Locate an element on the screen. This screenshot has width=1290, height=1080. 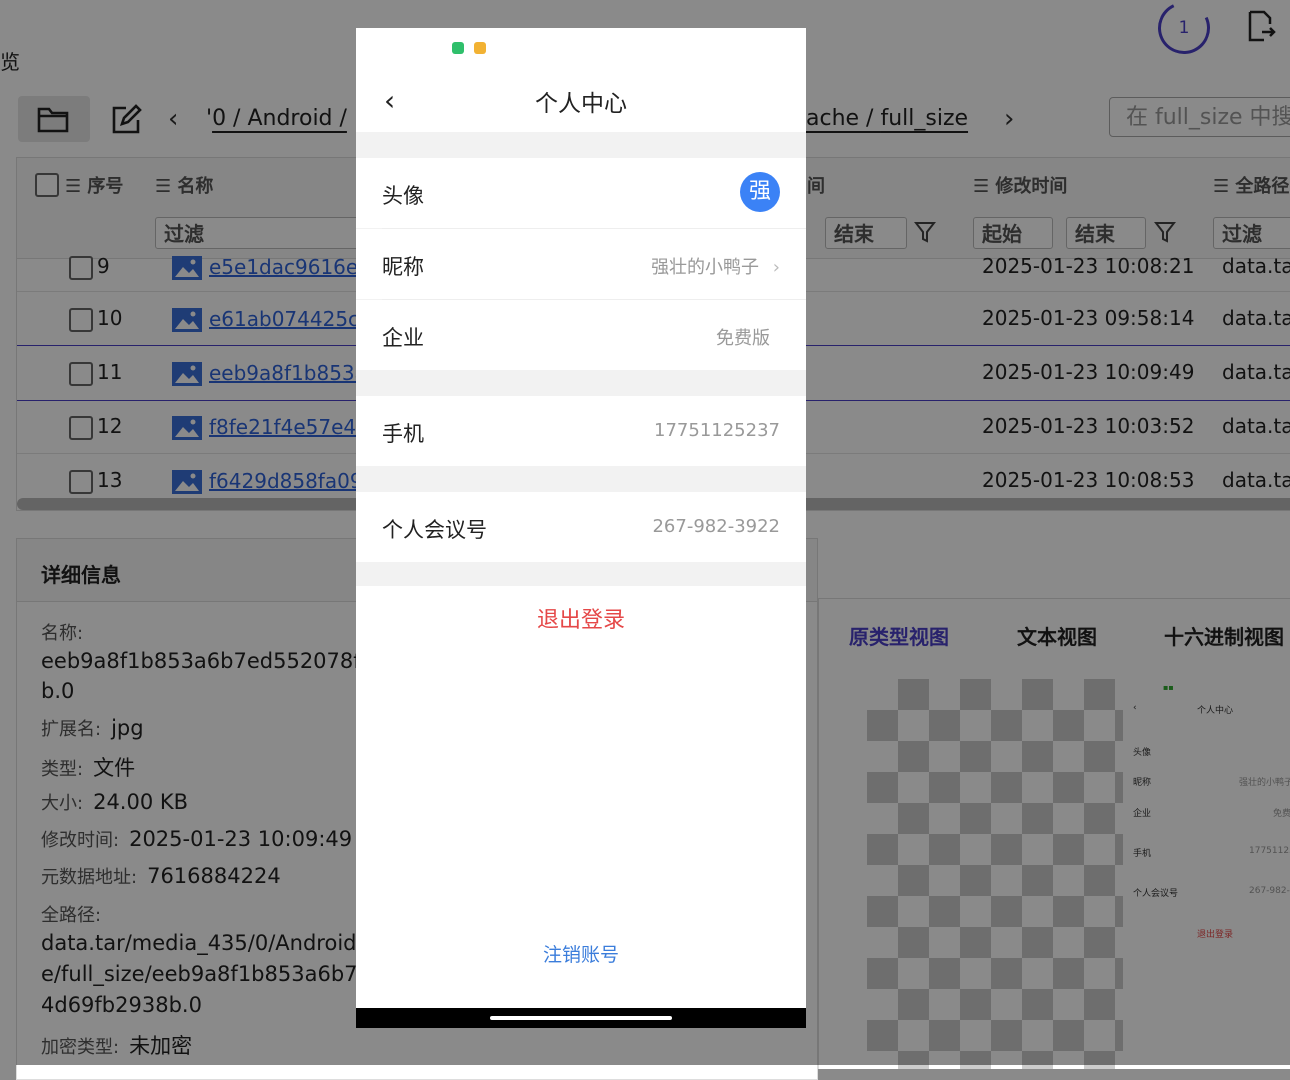
meeting-id-label: 个人会议号 is located at coordinates (434, 530).